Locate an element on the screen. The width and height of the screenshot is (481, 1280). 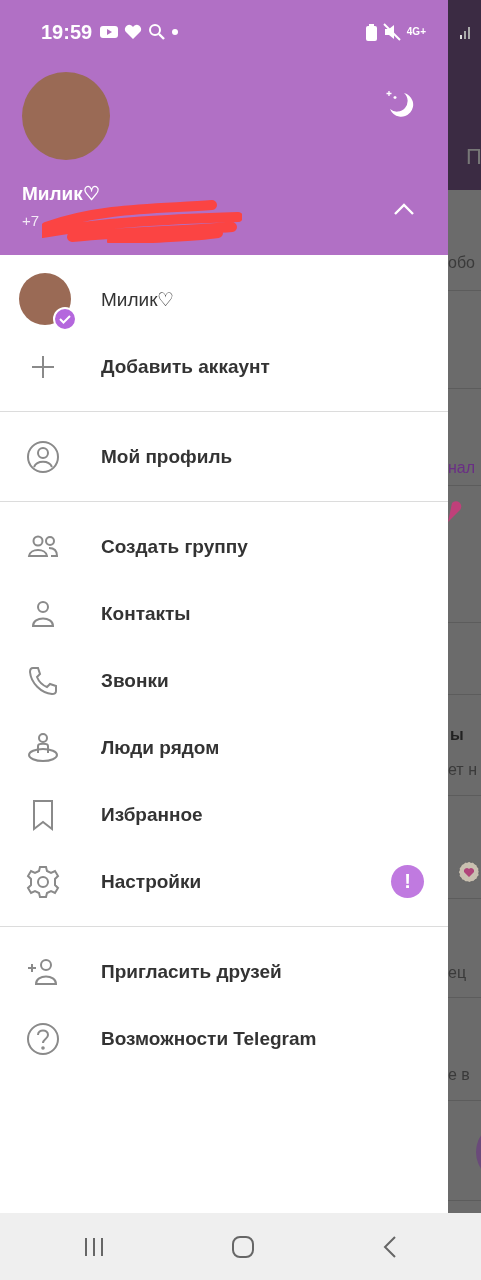
menu-label: Создать группу is located at coordinates (175, 546).